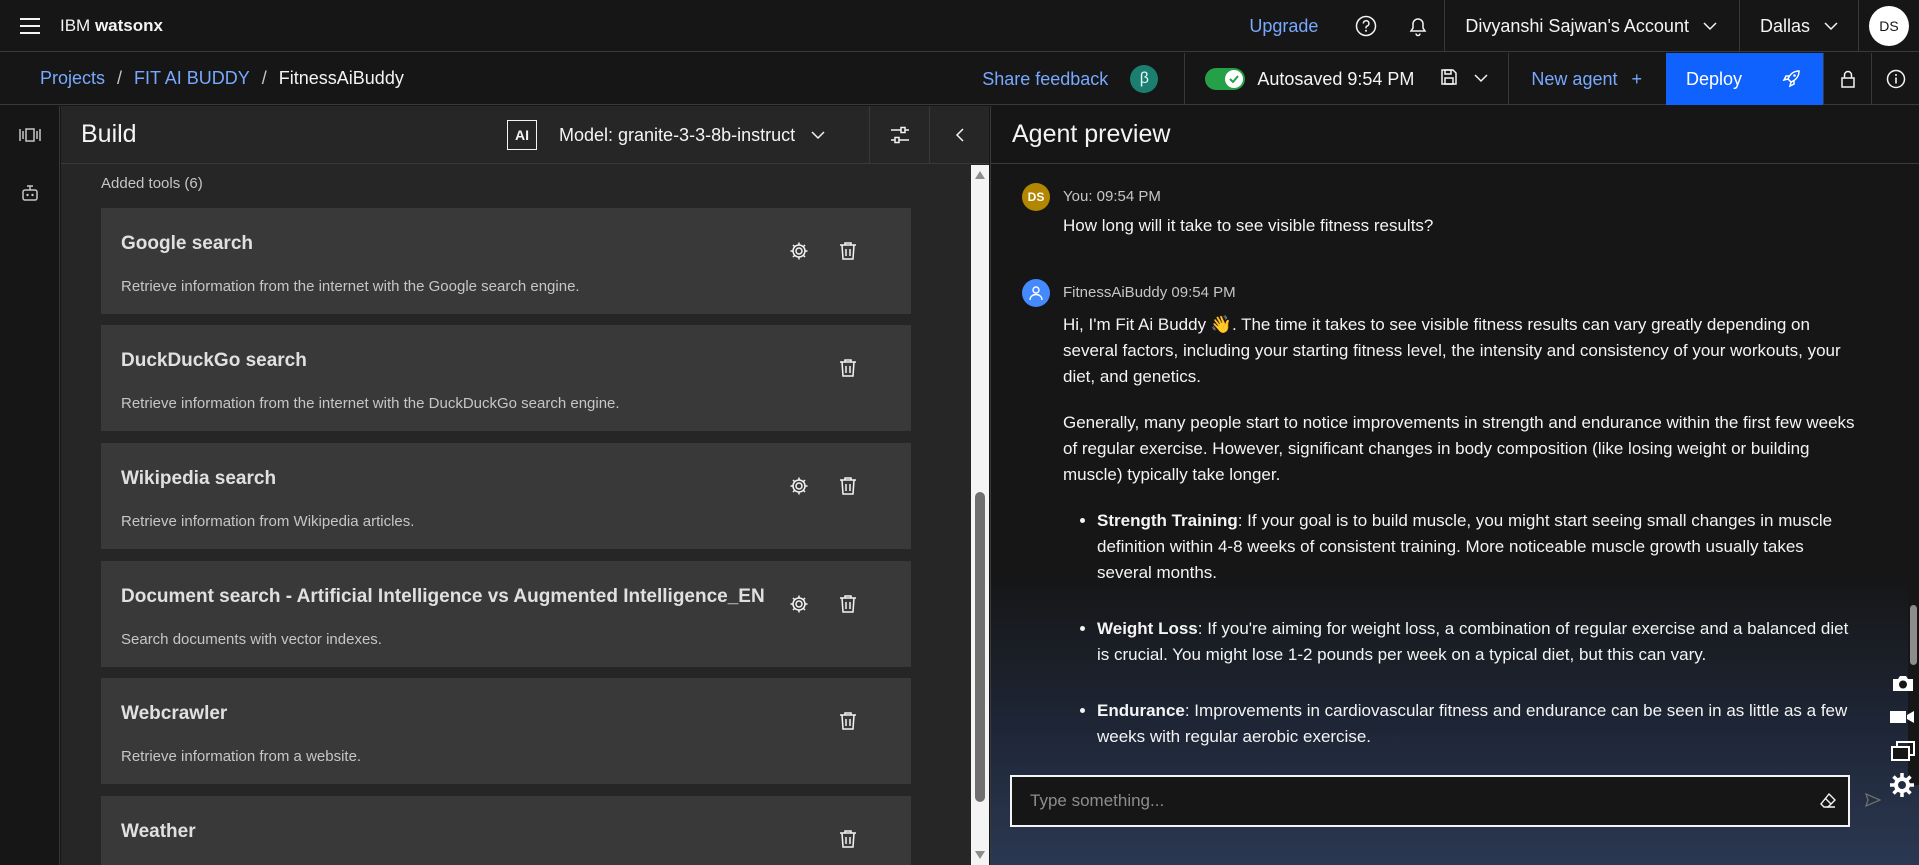 This screenshot has width=1919, height=865. What do you see at coordinates (1112, 196) in the screenshot?
I see `message-meta: You: 09:54 PM` at bounding box center [1112, 196].